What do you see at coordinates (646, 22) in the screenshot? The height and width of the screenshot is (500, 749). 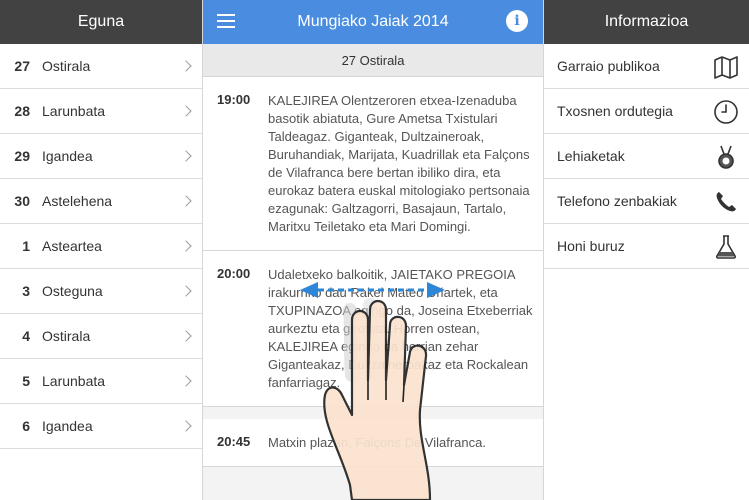 I see `info-panel-title: Informazioa` at bounding box center [646, 22].